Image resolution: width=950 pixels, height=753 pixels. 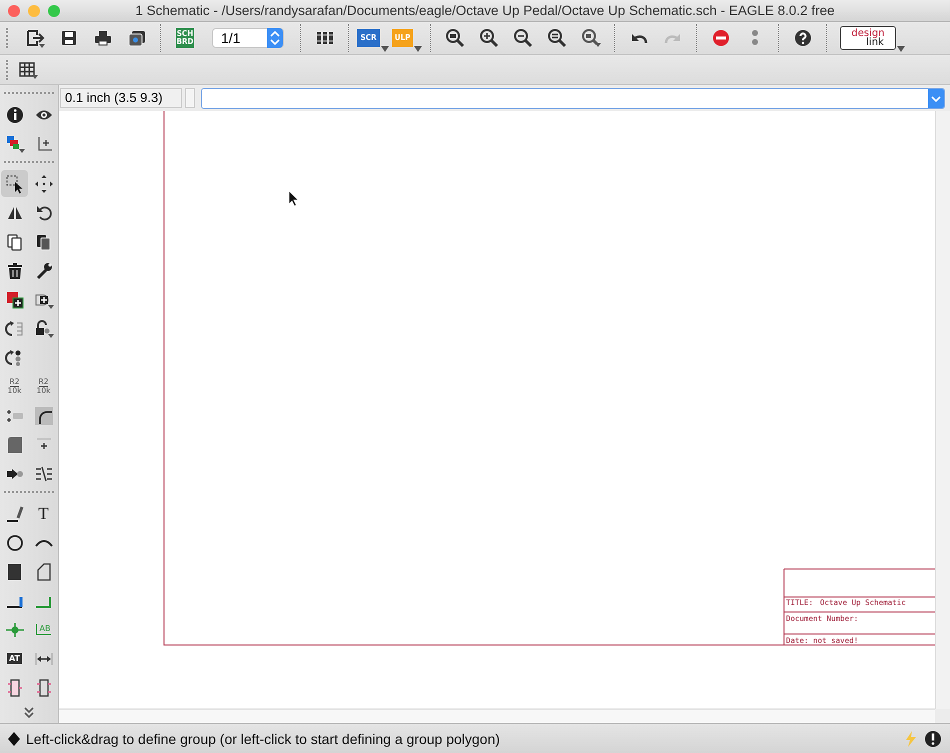 What do you see at coordinates (29, 713) in the screenshot?
I see `more-tools-icon` at bounding box center [29, 713].